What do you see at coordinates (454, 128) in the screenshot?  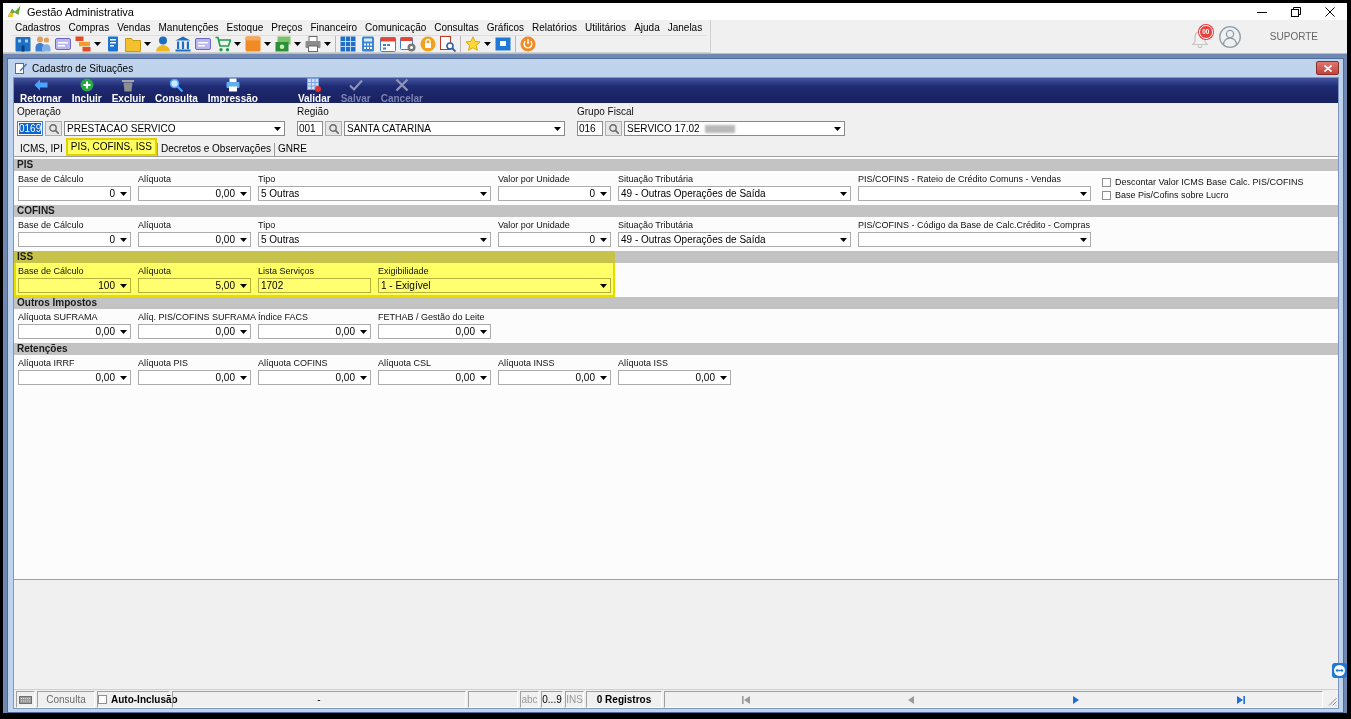 I see `select-field: SANTA CATARINA` at bounding box center [454, 128].